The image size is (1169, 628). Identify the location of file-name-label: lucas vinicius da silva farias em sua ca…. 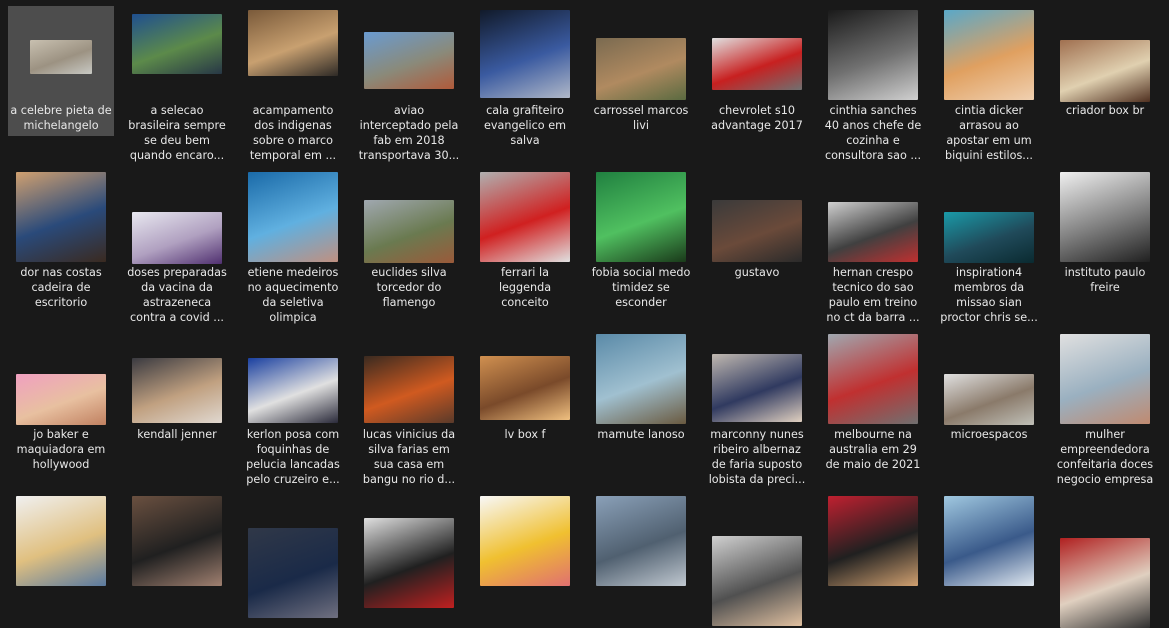
(409, 457).